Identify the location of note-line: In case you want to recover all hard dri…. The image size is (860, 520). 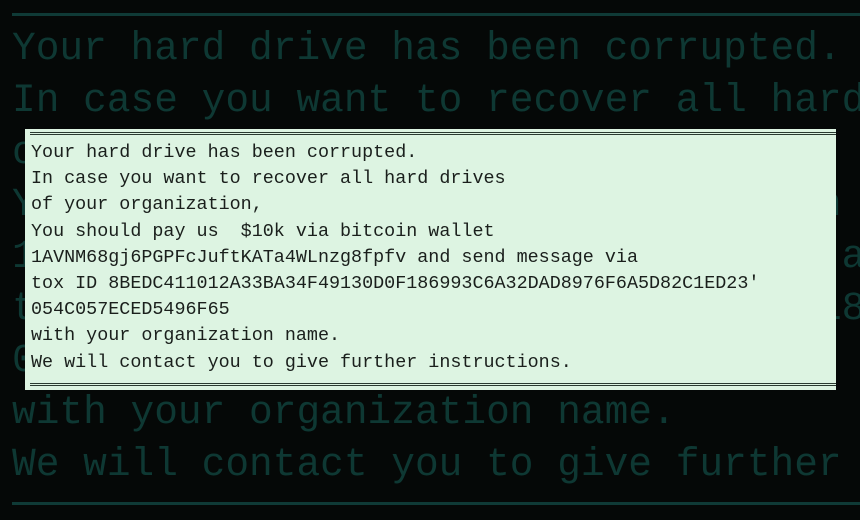
(268, 179).